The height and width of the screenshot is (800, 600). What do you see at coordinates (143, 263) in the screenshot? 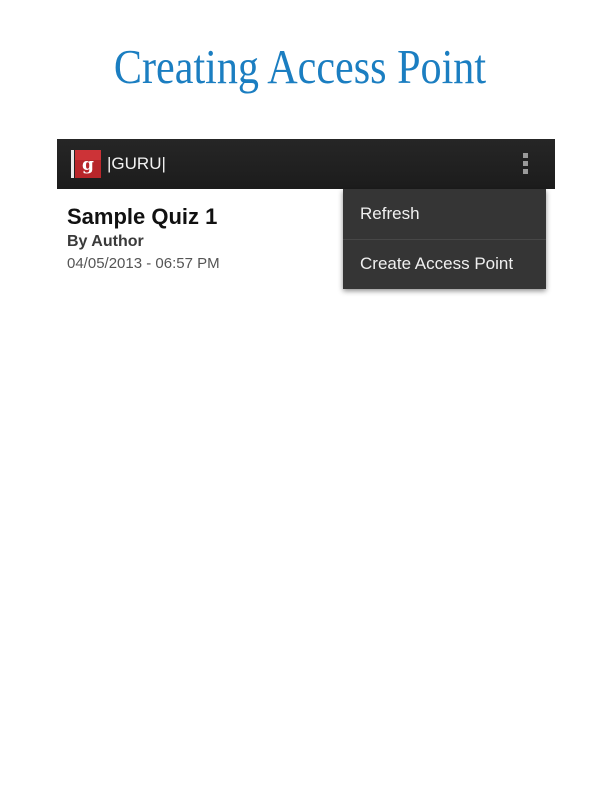
I see `quiz-date: 04/05/2013 - 06:57 PM` at bounding box center [143, 263].